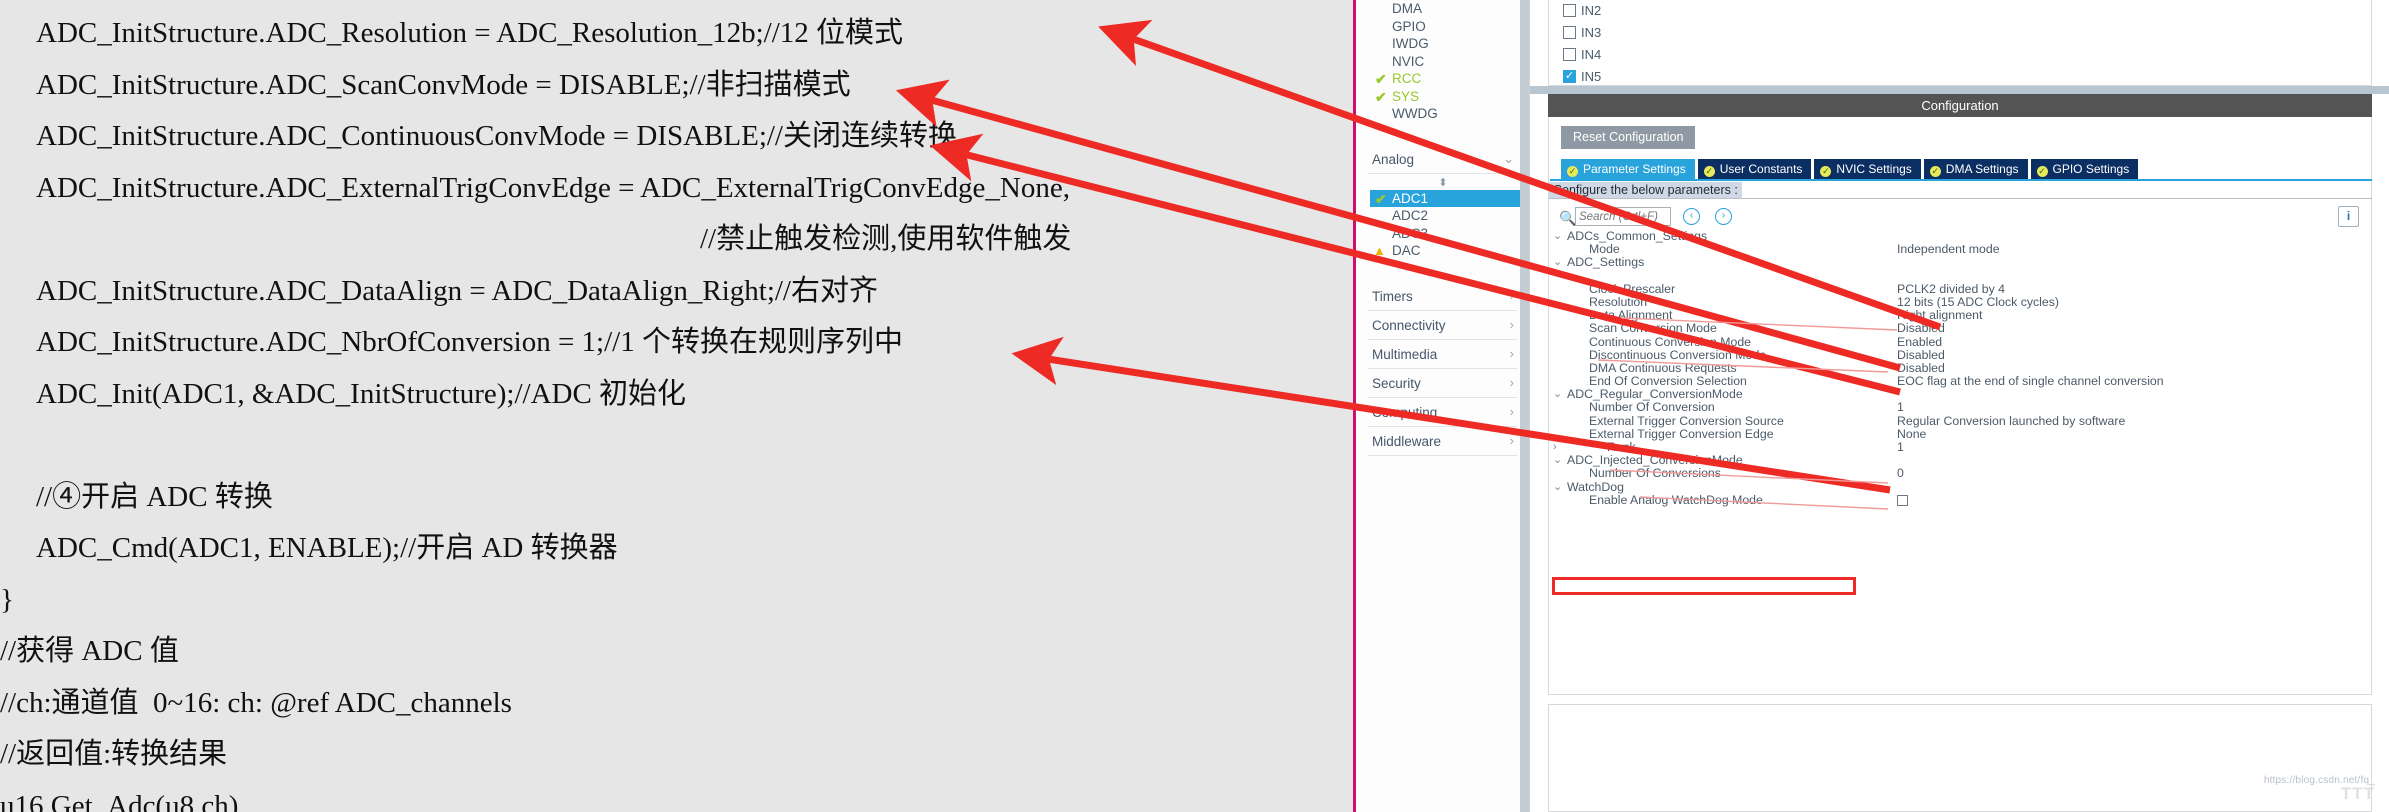  What do you see at coordinates (886, 239) in the screenshot?
I see `code-line: //禁止触发检测,使用软件触发` at bounding box center [886, 239].